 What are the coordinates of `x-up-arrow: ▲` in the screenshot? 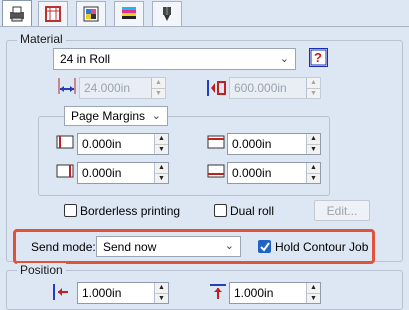 It's located at (161, 288).